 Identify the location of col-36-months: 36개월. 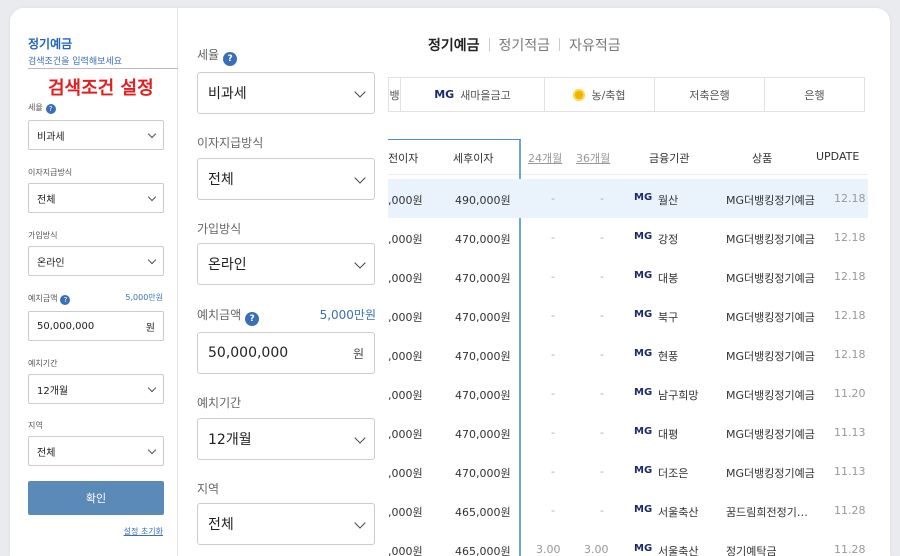
(593, 158).